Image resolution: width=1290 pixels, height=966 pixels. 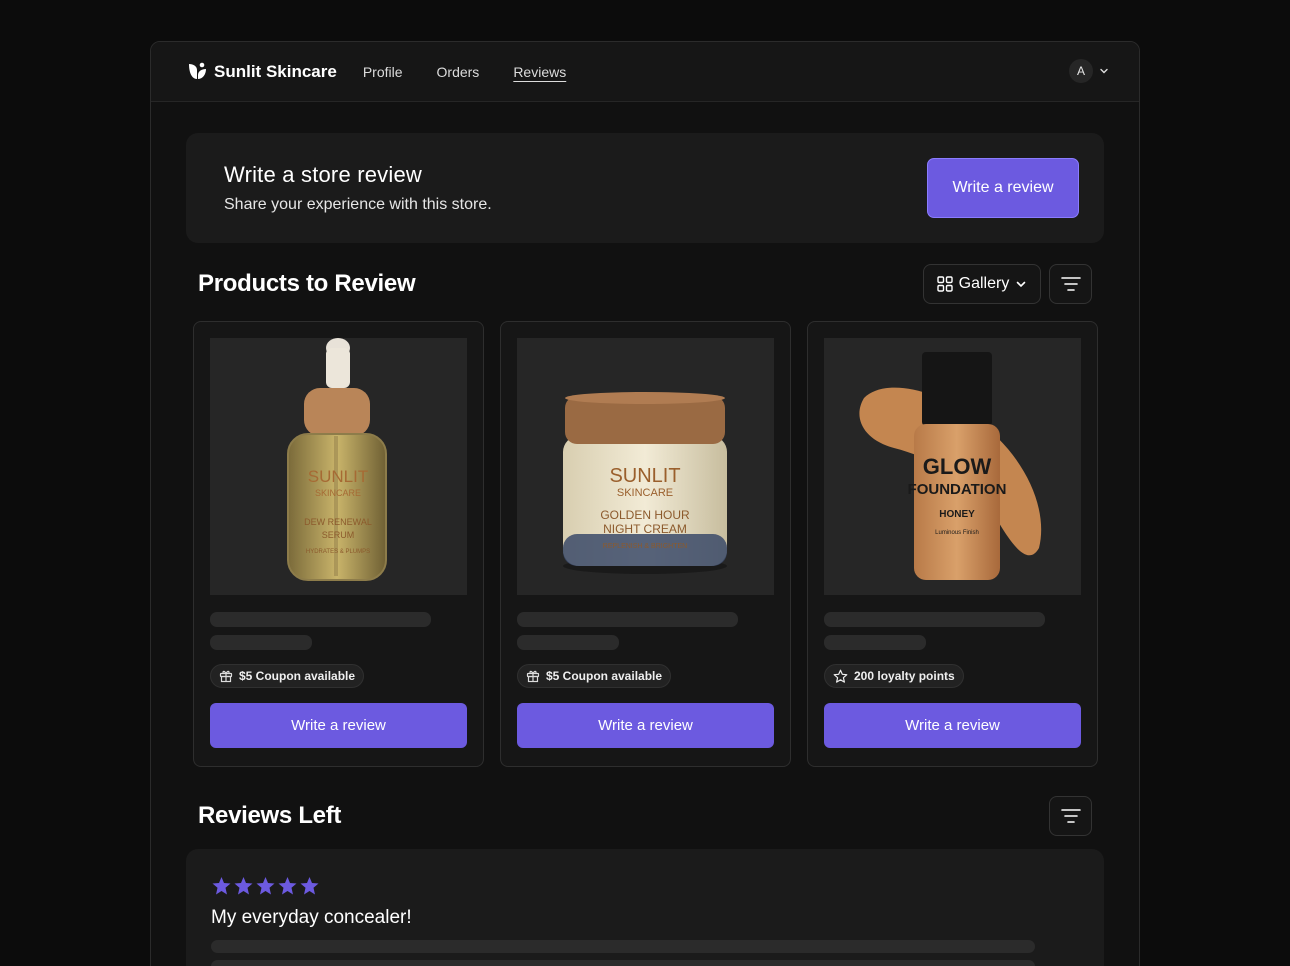 What do you see at coordinates (957, 533) in the screenshot?
I see `product-image-text: Luminous Finish` at bounding box center [957, 533].